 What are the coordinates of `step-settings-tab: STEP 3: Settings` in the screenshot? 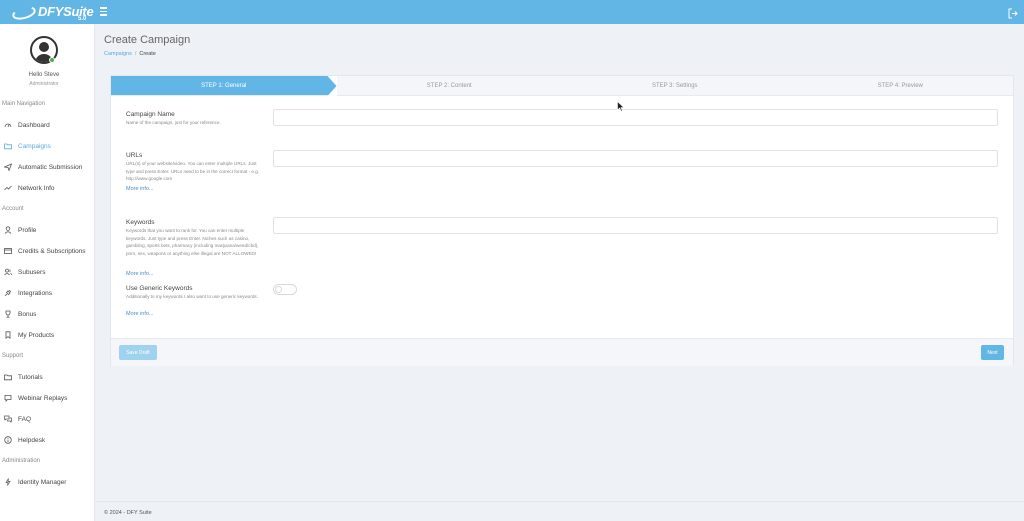 It's located at (675, 86).